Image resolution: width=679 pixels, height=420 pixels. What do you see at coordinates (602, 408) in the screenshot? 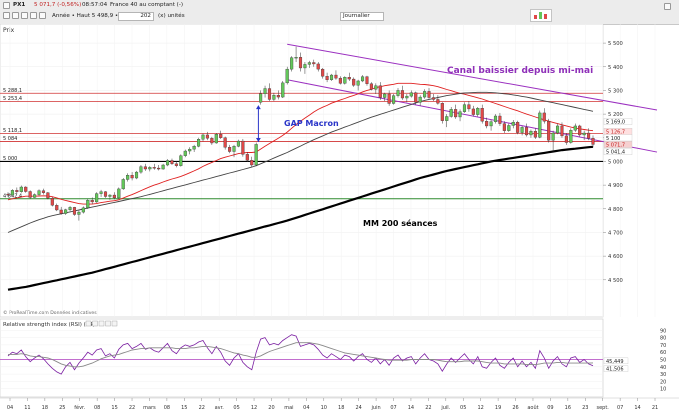
I see `time-tick-label: sept.` at bounding box center [602, 408].